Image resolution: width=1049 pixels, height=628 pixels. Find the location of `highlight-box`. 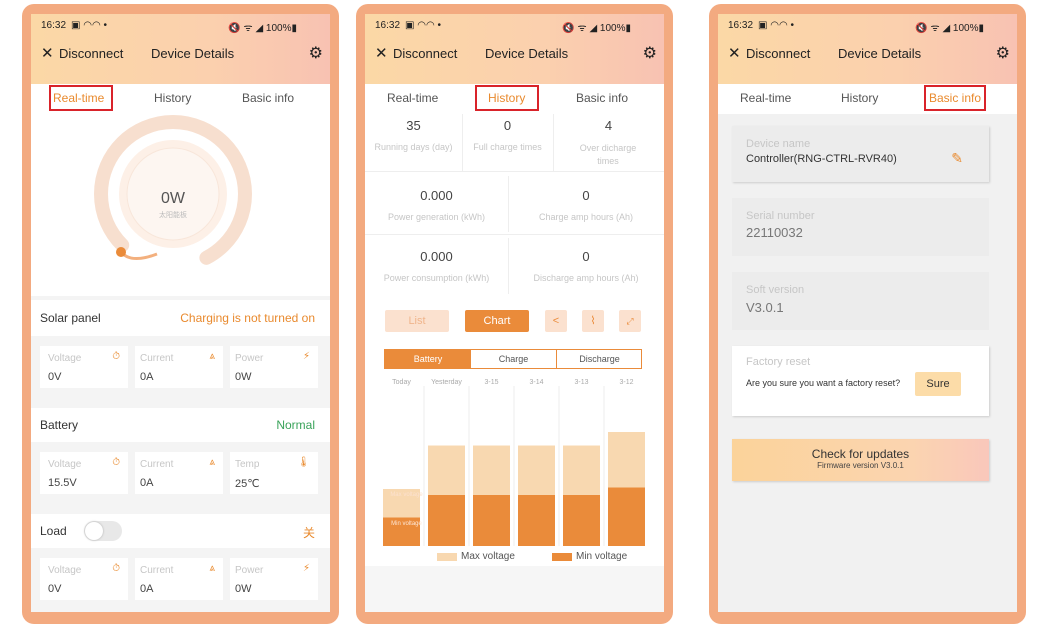

highlight-box is located at coordinates (507, 98).